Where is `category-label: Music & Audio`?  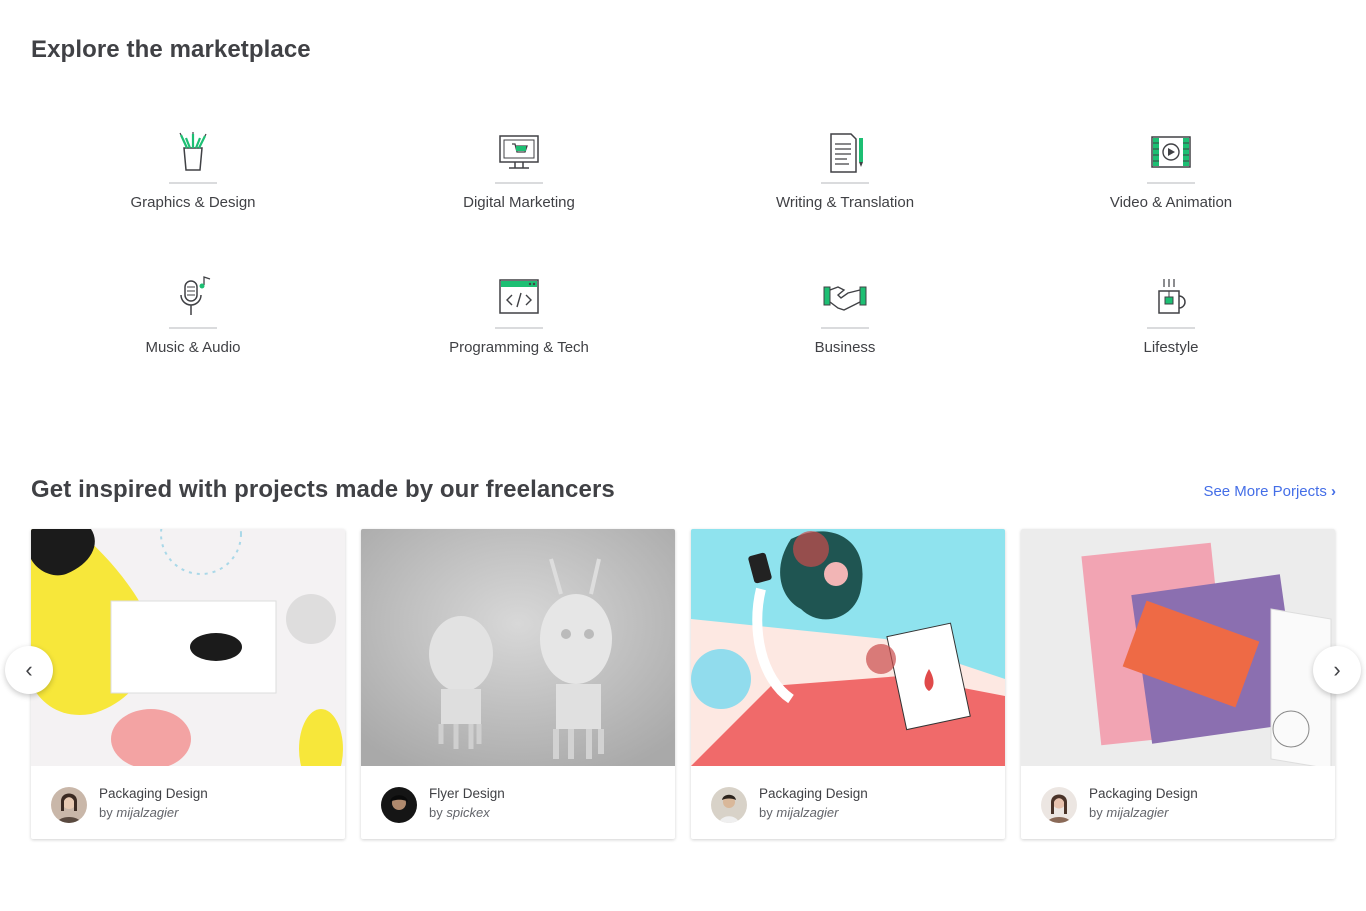
category-label: Music & Audio is located at coordinates (193, 347).